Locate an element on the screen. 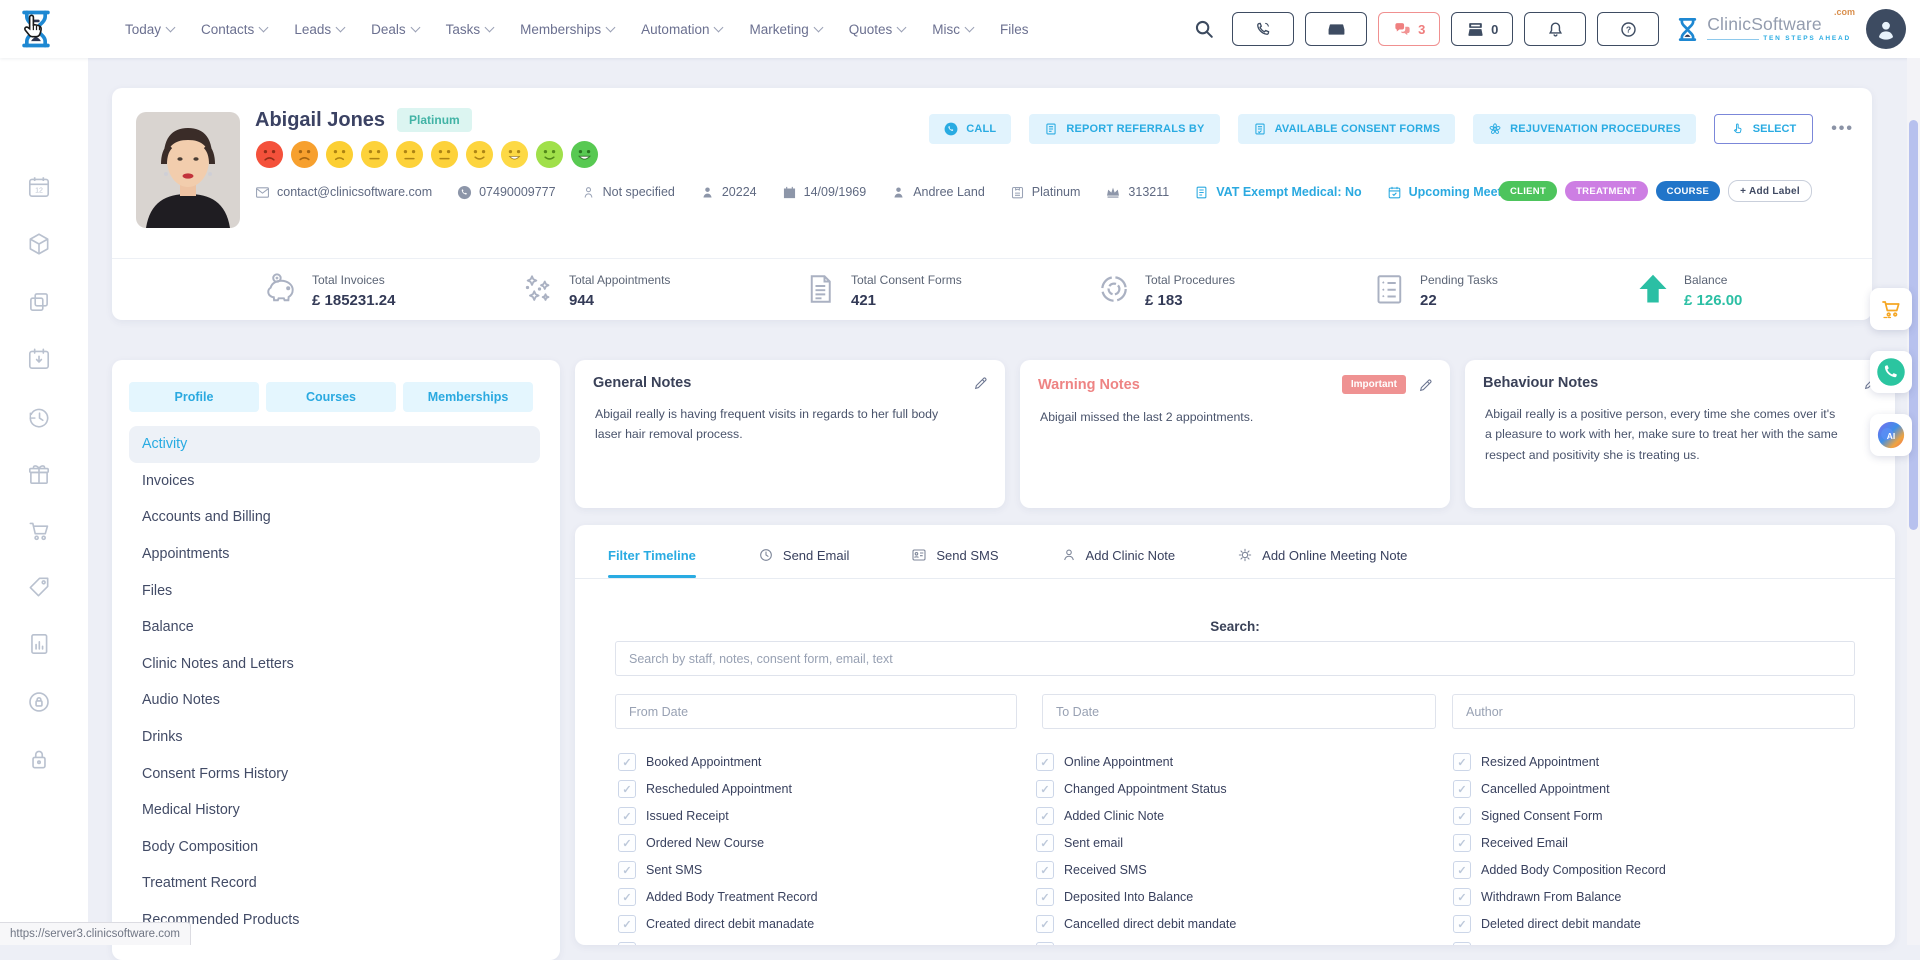 The width and height of the screenshot is (1920, 960). report-referrals-button: REPORT REFERRALS BY is located at coordinates (1124, 129).